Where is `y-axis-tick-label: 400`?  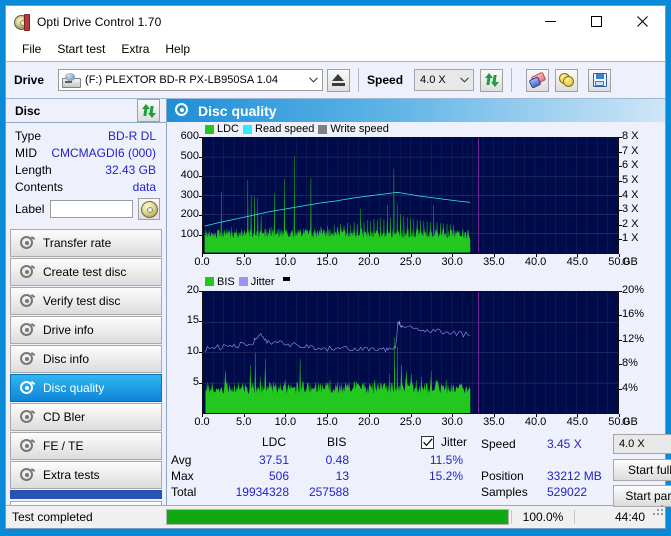
y-axis-tick-label: 400 is located at coordinates (189, 175).